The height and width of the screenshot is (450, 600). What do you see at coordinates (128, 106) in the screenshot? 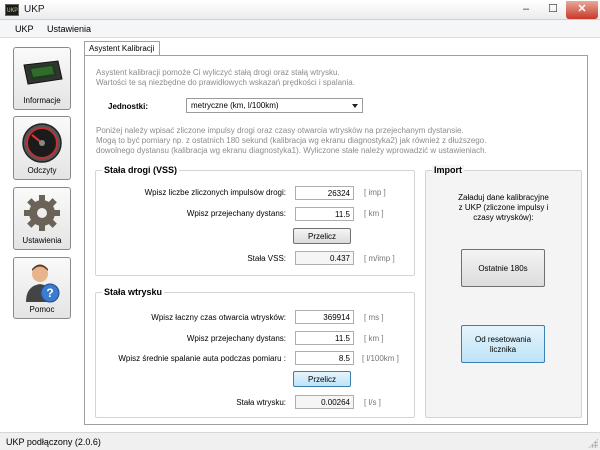
I see `units-label: Jednostki:` at bounding box center [128, 106].